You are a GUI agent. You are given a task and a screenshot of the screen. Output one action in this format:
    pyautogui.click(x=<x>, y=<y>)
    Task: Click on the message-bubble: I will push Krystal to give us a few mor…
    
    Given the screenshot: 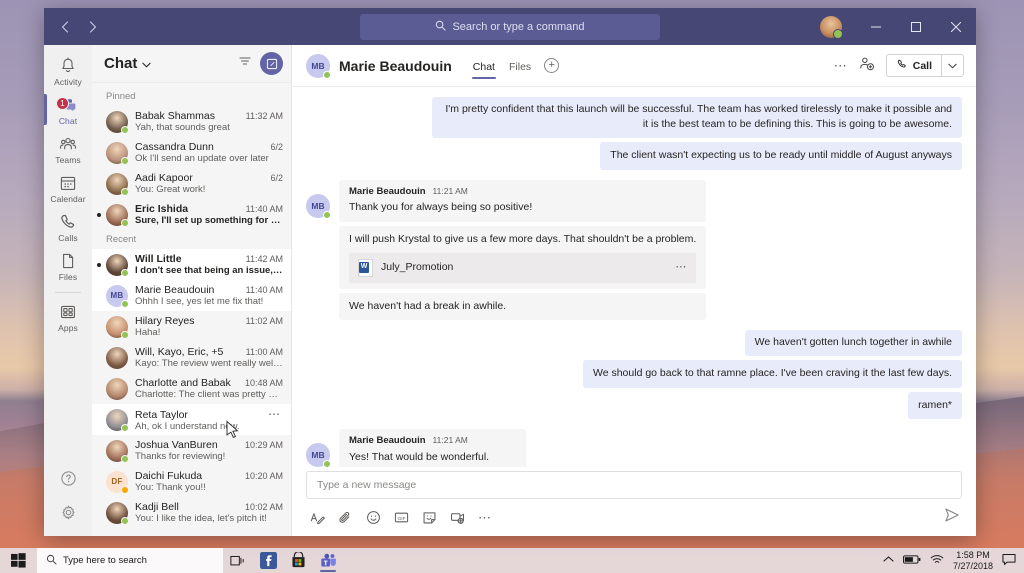 What is the action you would take?
    pyautogui.click(x=523, y=257)
    